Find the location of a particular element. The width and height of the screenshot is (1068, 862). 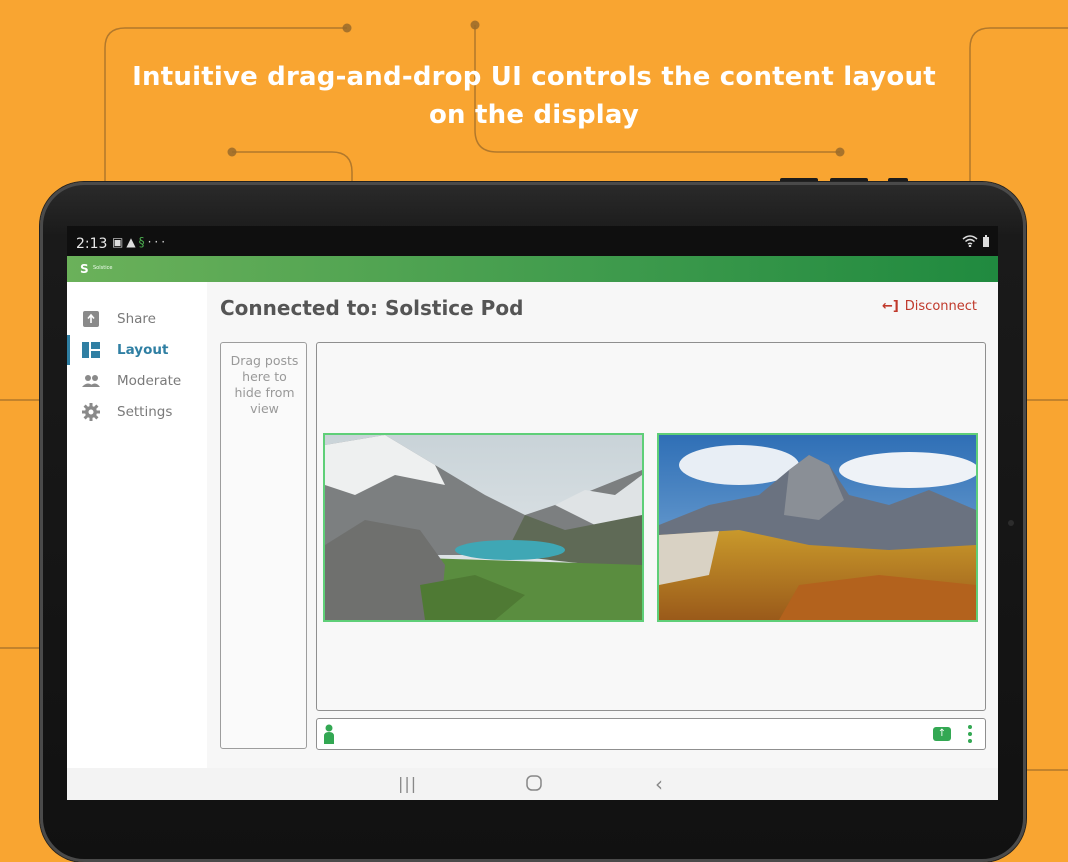

sidebar-item-label: Moderate is located at coordinates (149, 381).